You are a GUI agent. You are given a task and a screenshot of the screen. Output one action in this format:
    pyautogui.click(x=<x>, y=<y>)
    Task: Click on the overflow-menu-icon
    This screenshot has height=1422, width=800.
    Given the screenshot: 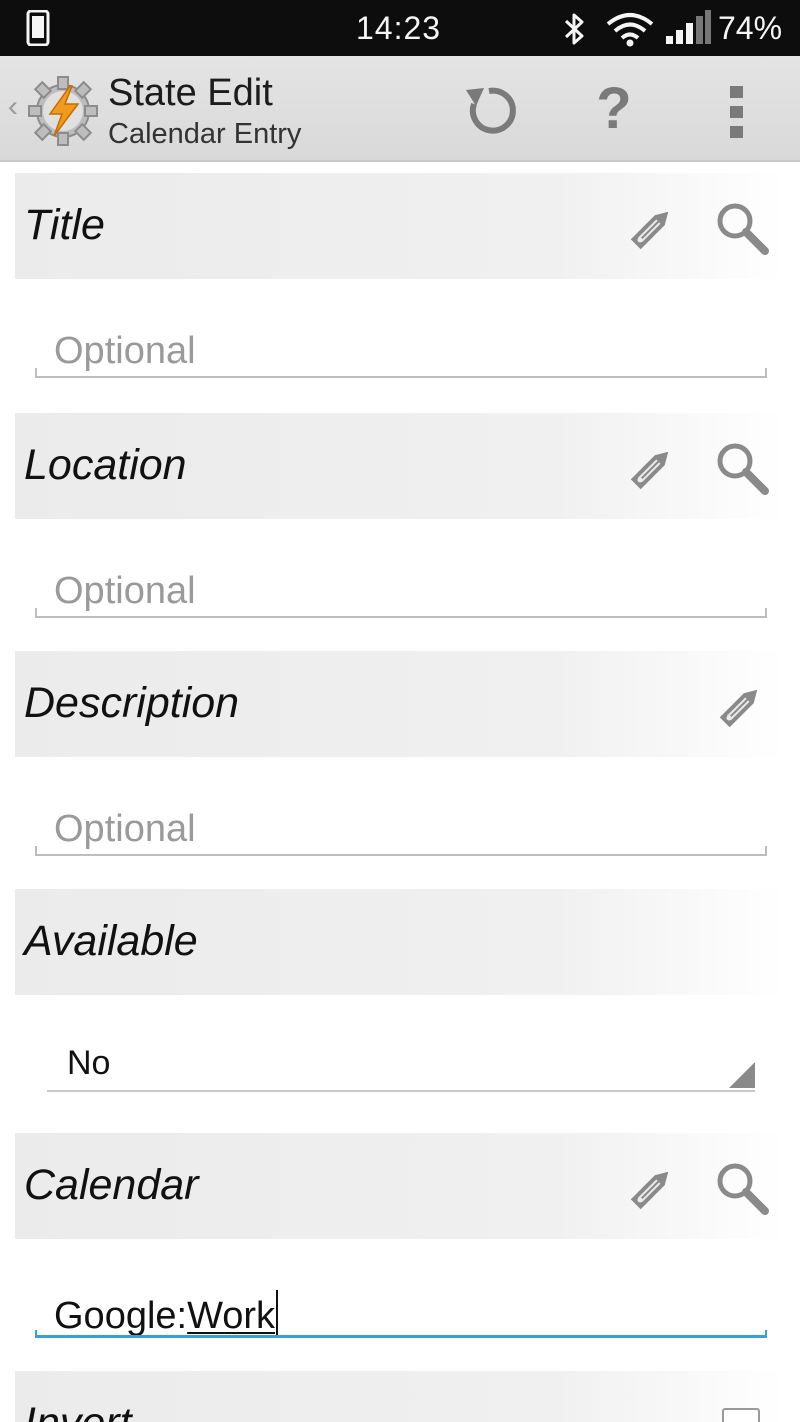 What is the action you would take?
    pyautogui.click(x=737, y=112)
    